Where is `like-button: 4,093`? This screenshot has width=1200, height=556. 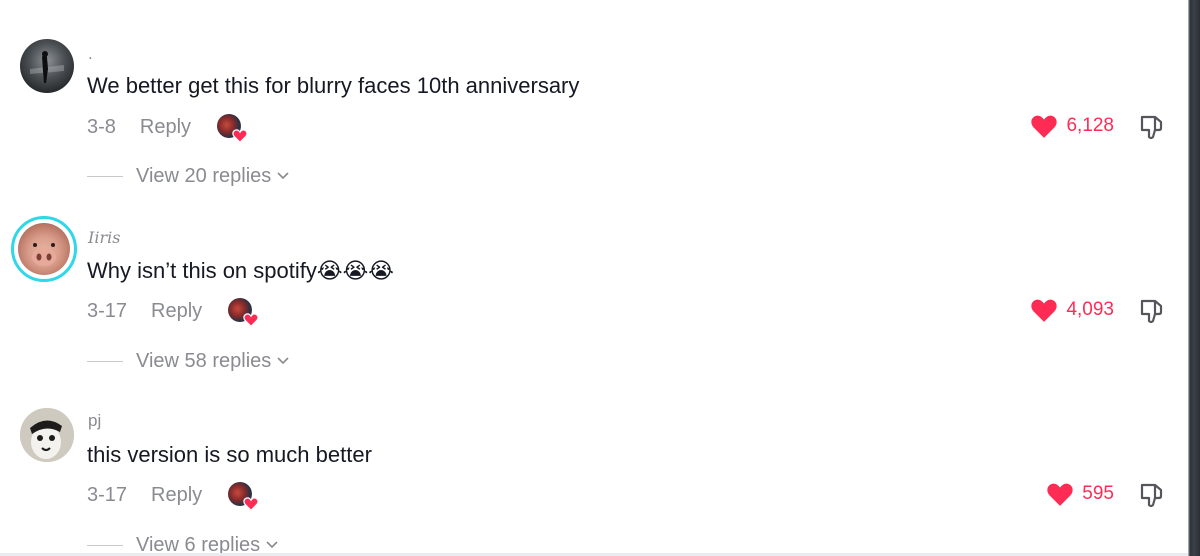
like-button: 4,093 is located at coordinates (1072, 310).